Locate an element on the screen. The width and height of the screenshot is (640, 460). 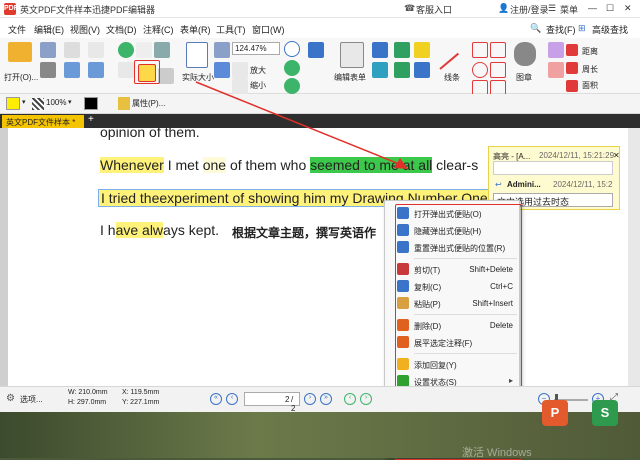
text-box-icon is located at coordinates (380, 50).